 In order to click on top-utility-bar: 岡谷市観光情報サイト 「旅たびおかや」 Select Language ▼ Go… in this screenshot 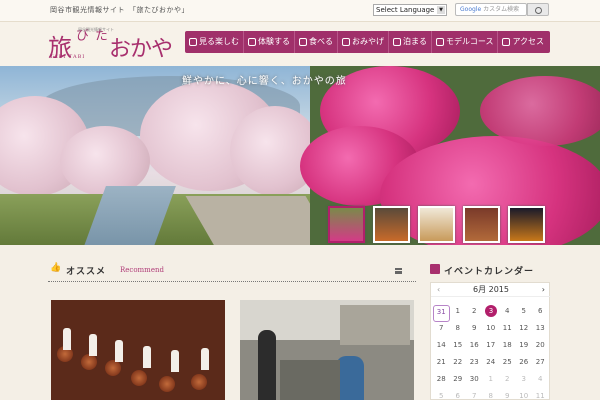, I will do `click(300, 11)`.